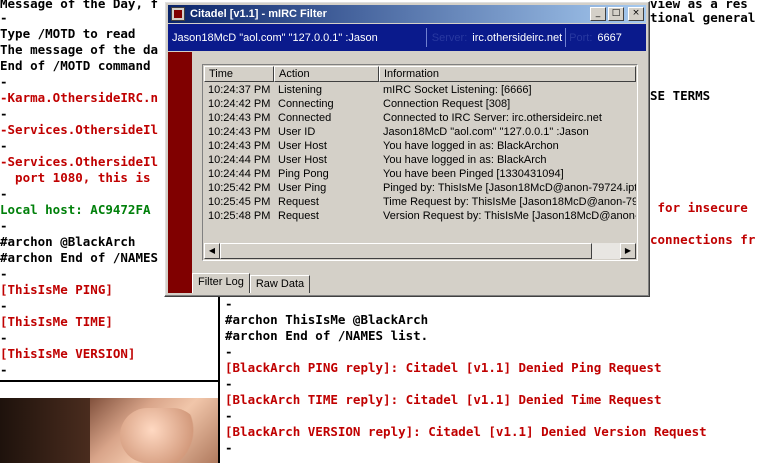 The width and height of the screenshot is (759, 463). I want to click on irc-line: SE TERMS, so click(680, 95).